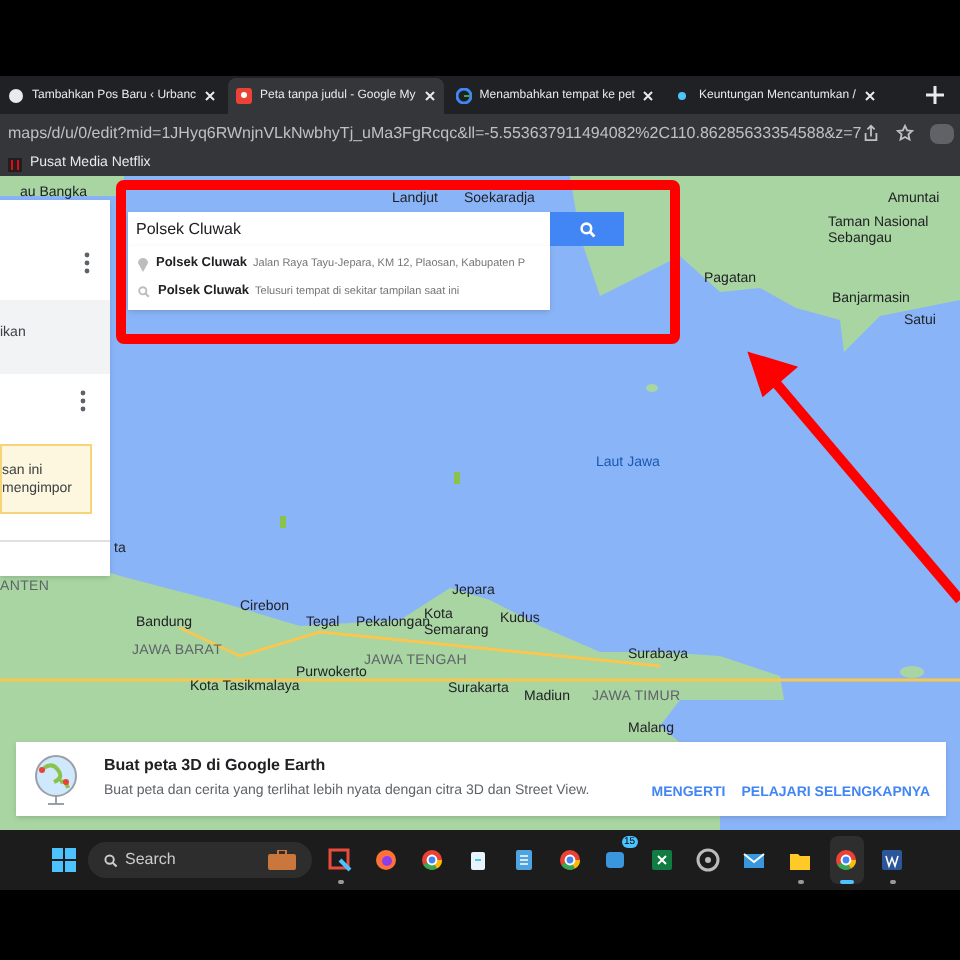 The height and width of the screenshot is (960, 960). I want to click on taskbar-app, so click(846, 860).